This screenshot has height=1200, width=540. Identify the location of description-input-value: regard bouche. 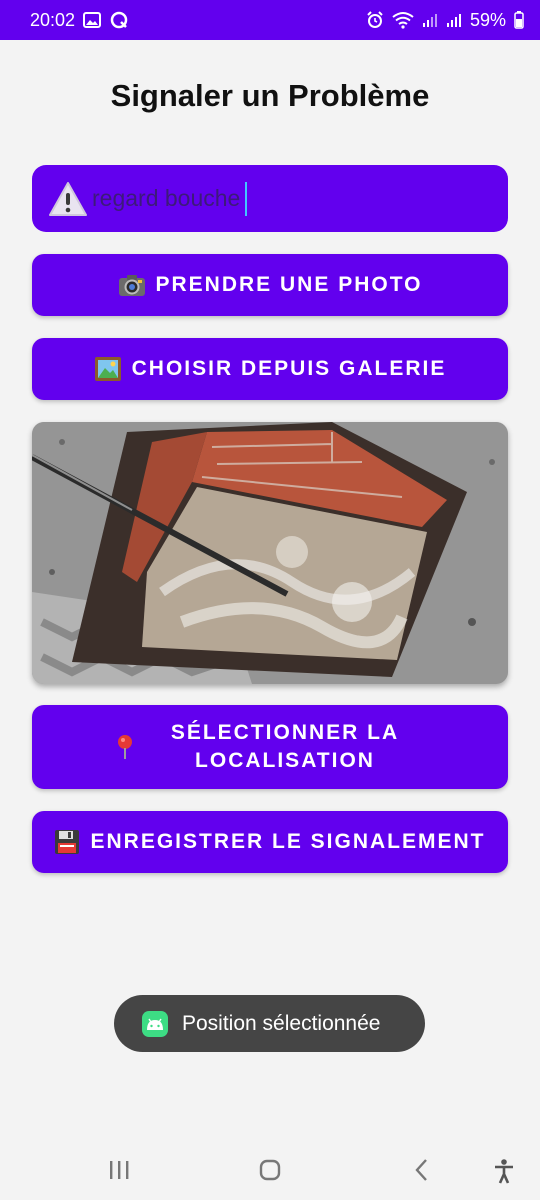
(166, 198).